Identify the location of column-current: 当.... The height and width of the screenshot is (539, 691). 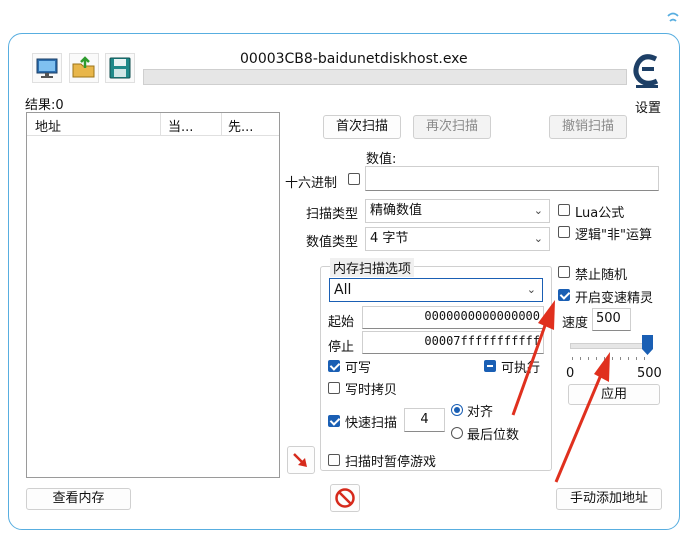
(180, 125).